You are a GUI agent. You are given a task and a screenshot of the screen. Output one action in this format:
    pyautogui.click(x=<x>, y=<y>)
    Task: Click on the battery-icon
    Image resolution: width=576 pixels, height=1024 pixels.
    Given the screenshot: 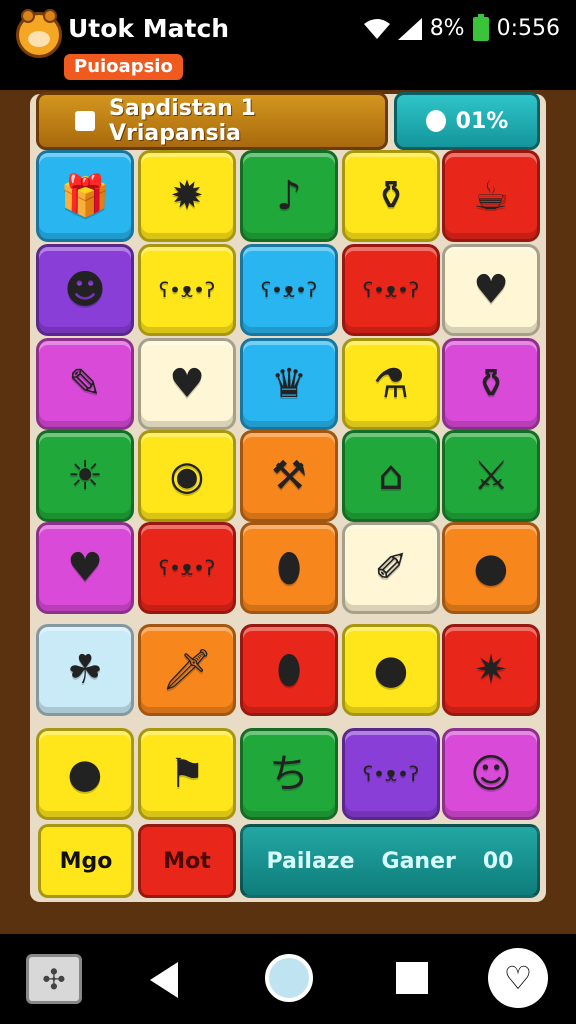 What is the action you would take?
    pyautogui.click(x=480, y=27)
    